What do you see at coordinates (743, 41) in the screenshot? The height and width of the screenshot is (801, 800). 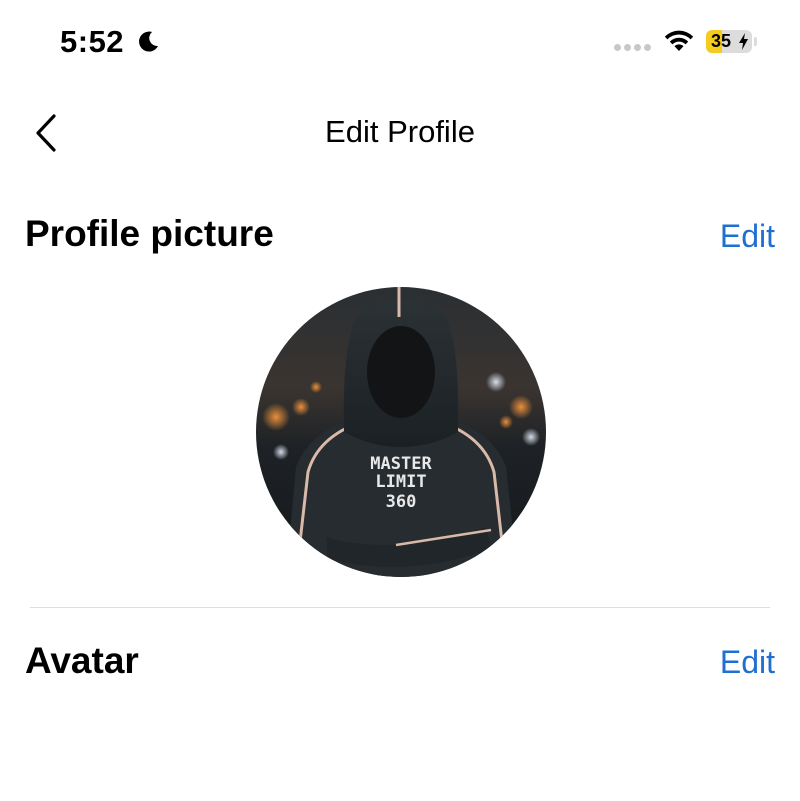 I see `charging-bolt-icon` at bounding box center [743, 41].